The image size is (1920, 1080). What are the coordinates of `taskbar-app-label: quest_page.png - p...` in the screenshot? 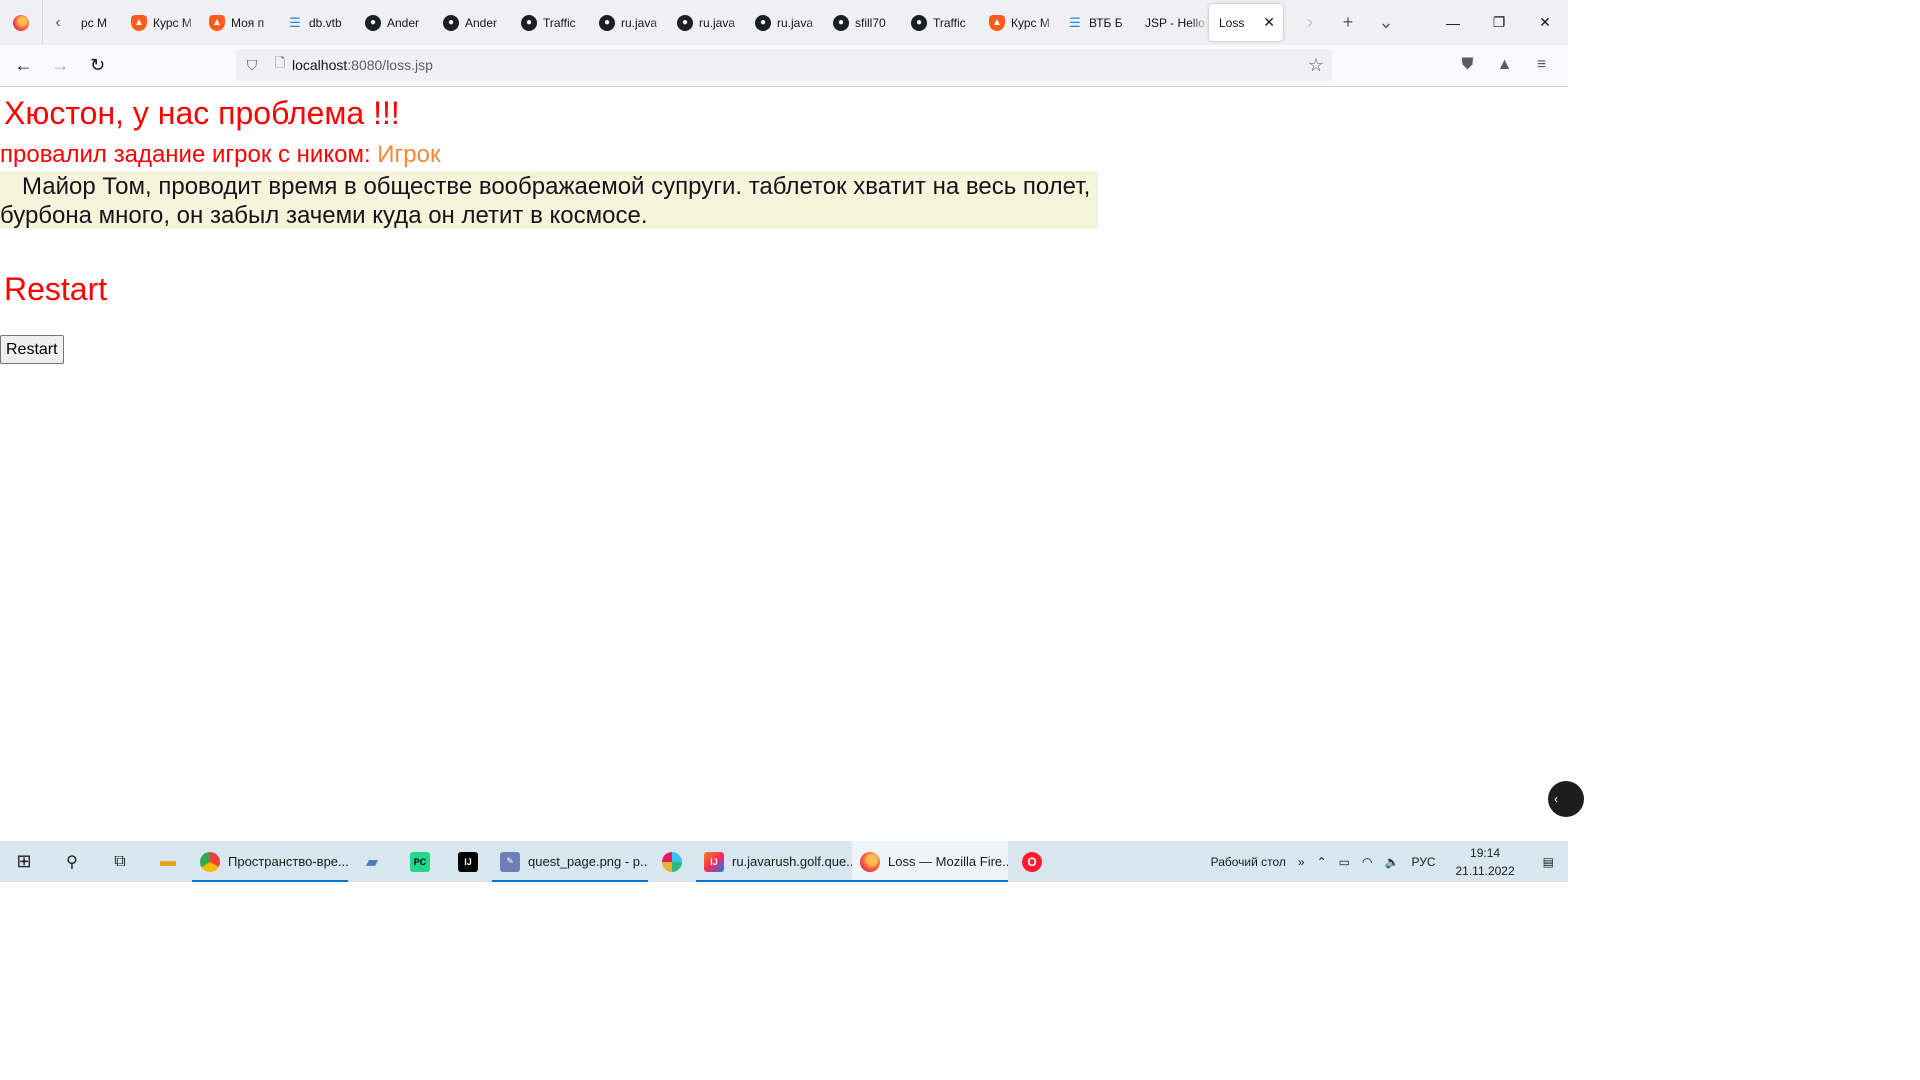 It's located at (588, 861).